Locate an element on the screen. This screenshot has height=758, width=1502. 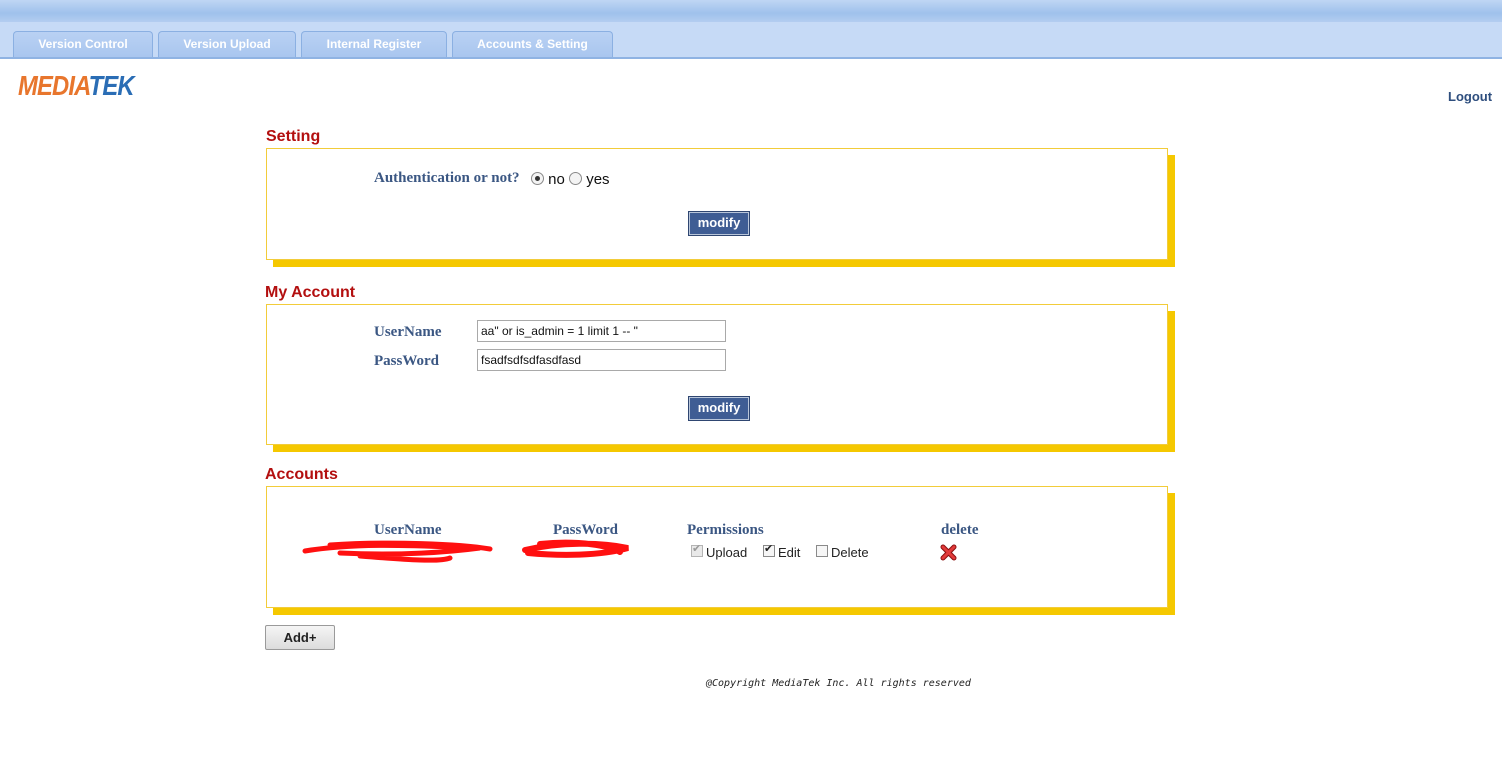
perm-delete-label: Delete is located at coordinates (850, 552).